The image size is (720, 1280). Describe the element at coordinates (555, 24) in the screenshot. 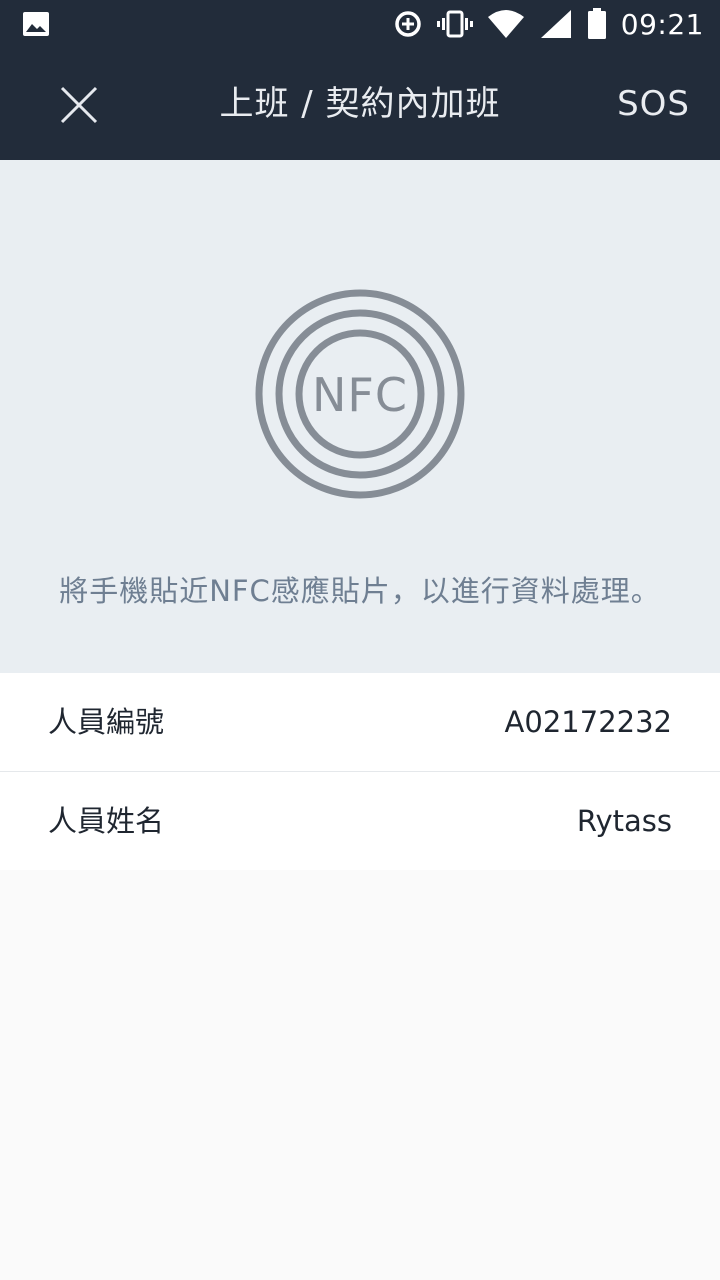

I see `signal-icon` at that location.